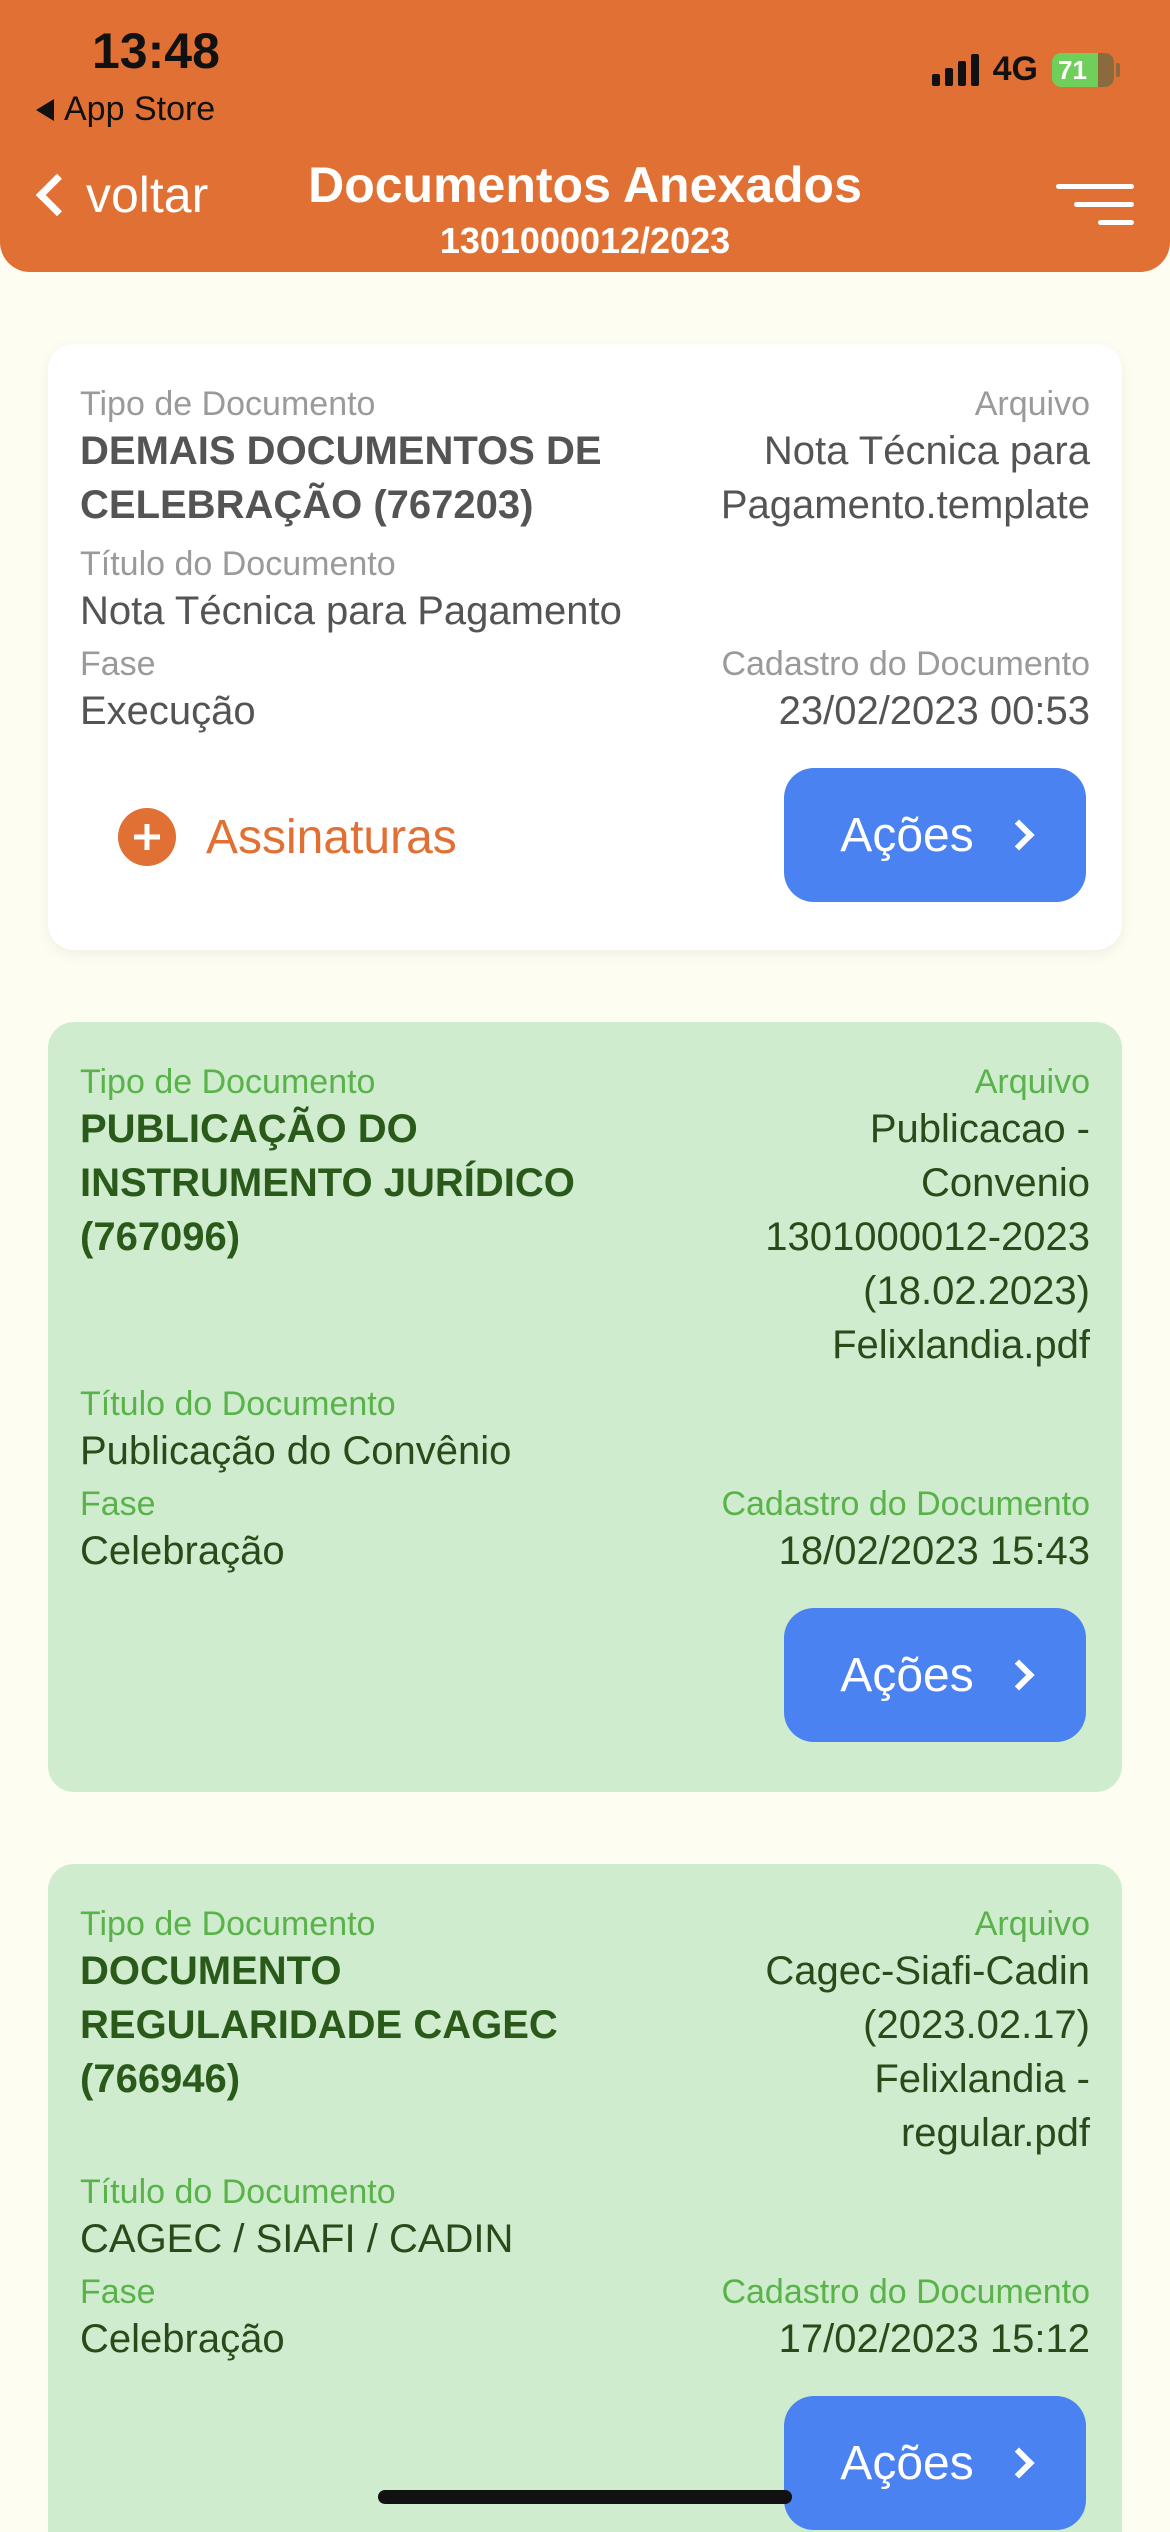 This screenshot has width=1170, height=2532. What do you see at coordinates (319, 2025) in the screenshot?
I see `tipo-value: DOCUMENTO REGULARIDADE CAGEC (766946)` at bounding box center [319, 2025].